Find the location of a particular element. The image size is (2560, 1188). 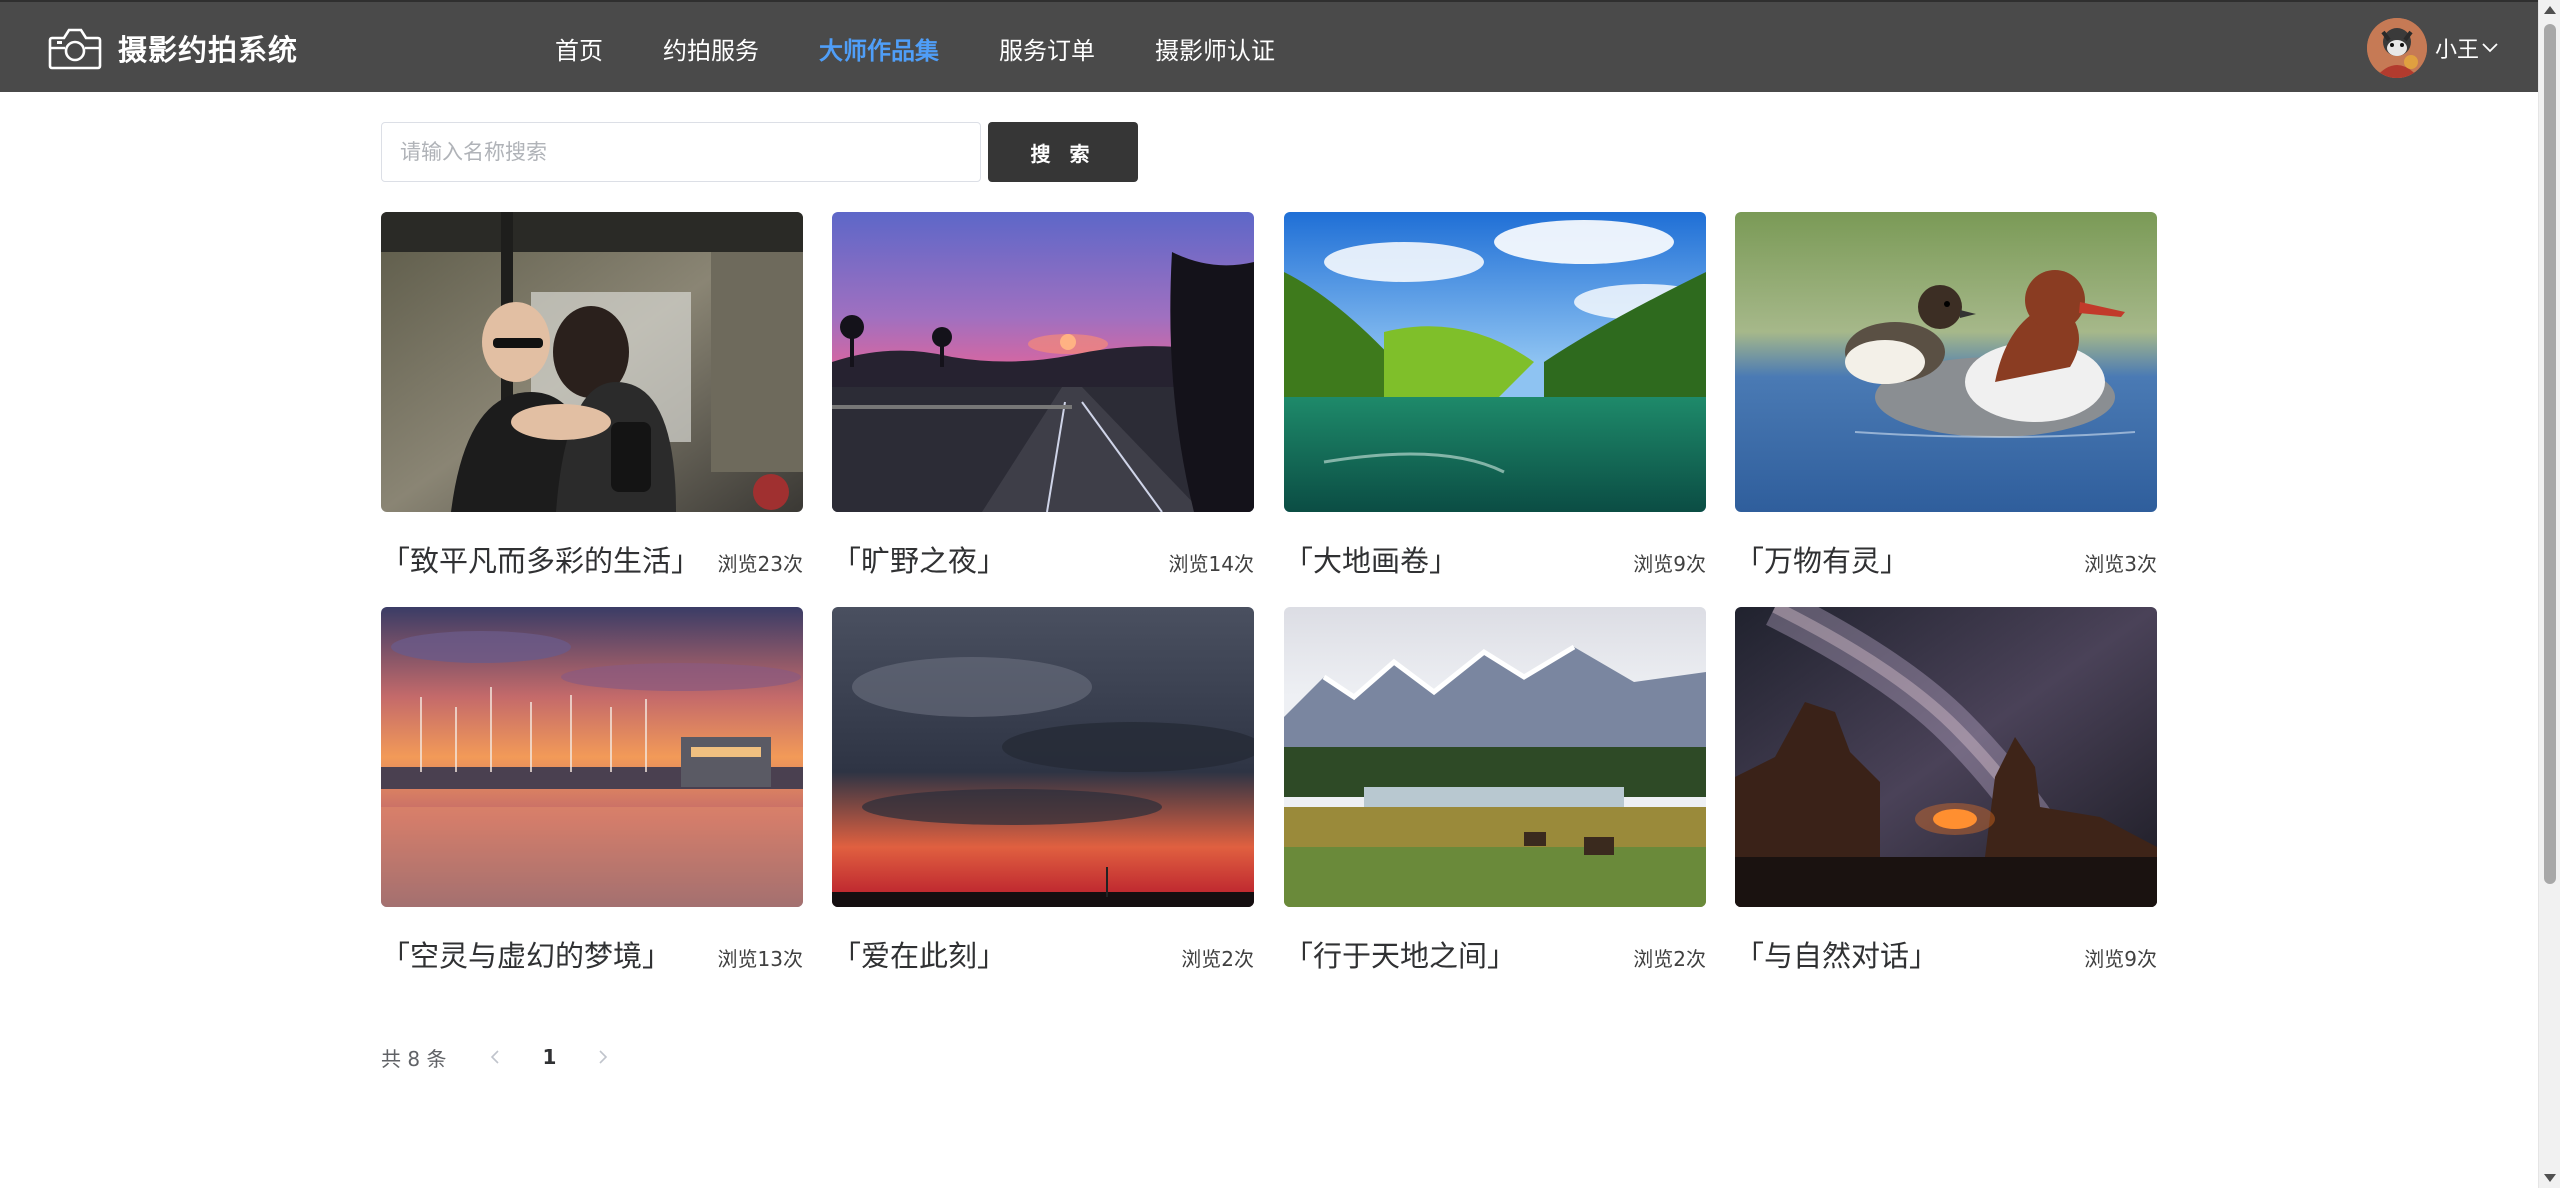

card-title: 「行于天地之间」 is located at coordinates (1400, 954).